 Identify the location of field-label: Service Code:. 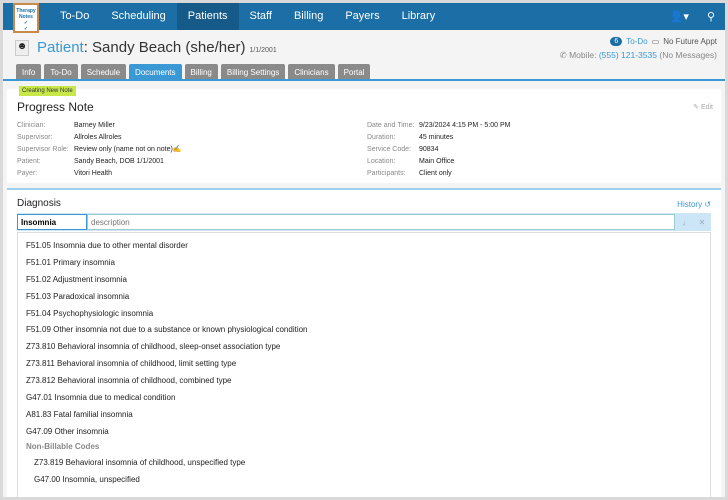
(389, 149).